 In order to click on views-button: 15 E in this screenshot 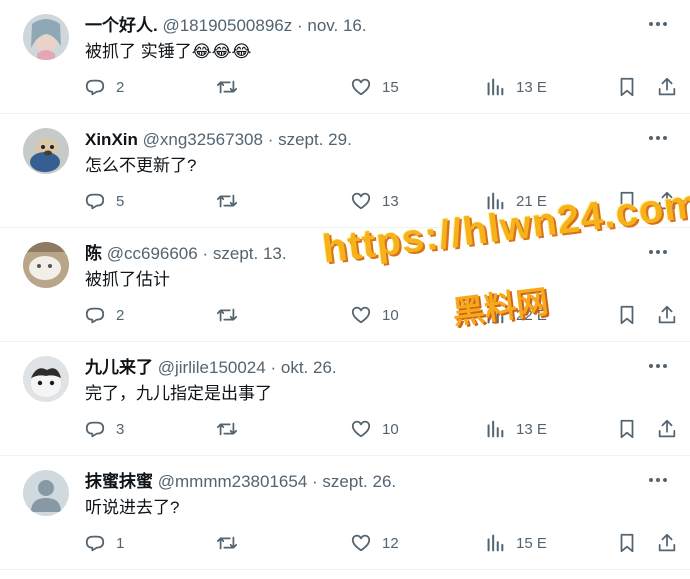, I will do `click(515, 543)`.